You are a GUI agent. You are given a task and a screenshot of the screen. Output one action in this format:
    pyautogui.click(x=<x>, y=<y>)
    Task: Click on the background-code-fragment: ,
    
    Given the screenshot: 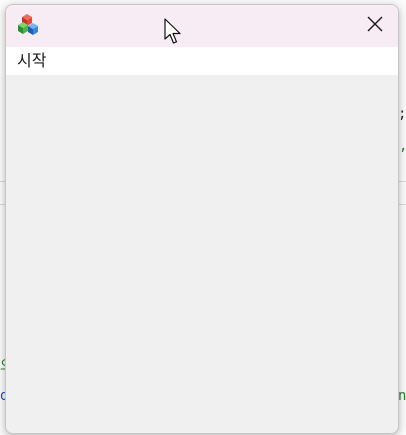 What is the action you would take?
    pyautogui.click(x=402, y=146)
    